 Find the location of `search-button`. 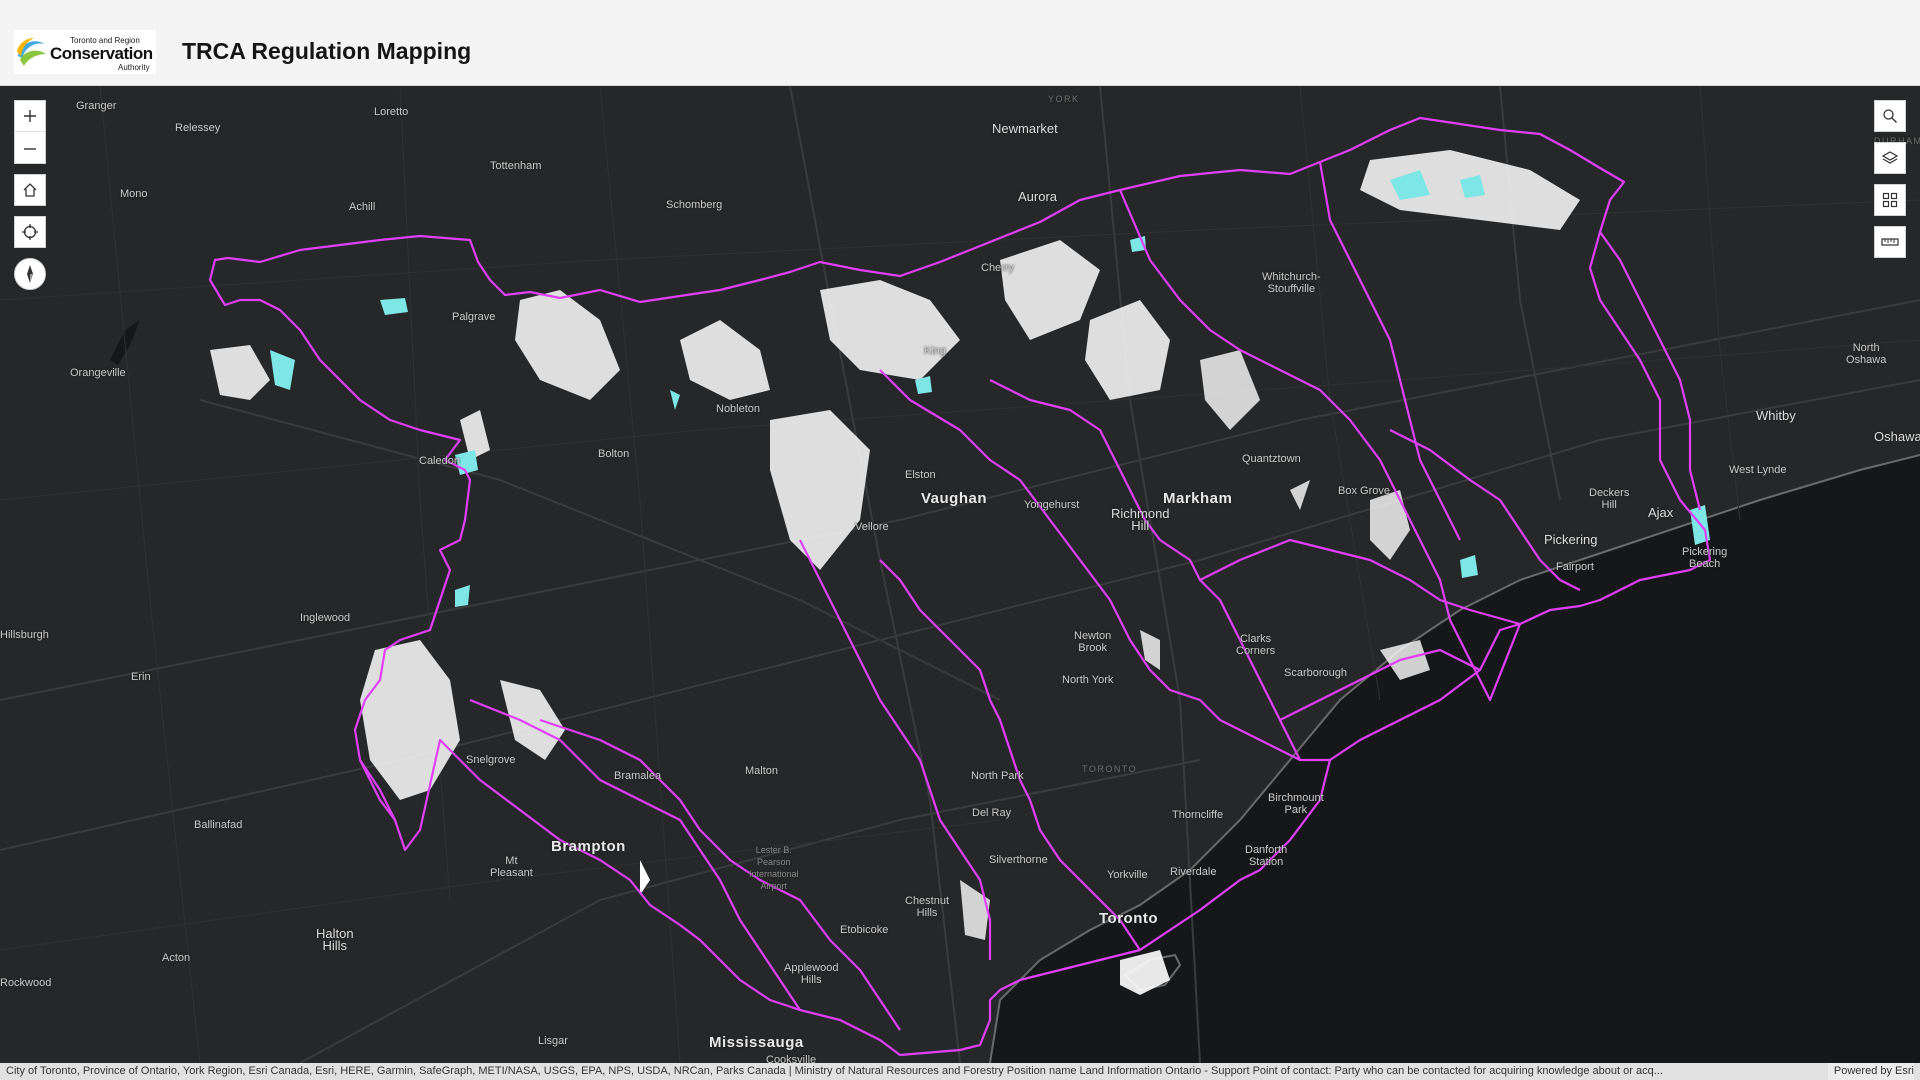

search-button is located at coordinates (1890, 116).